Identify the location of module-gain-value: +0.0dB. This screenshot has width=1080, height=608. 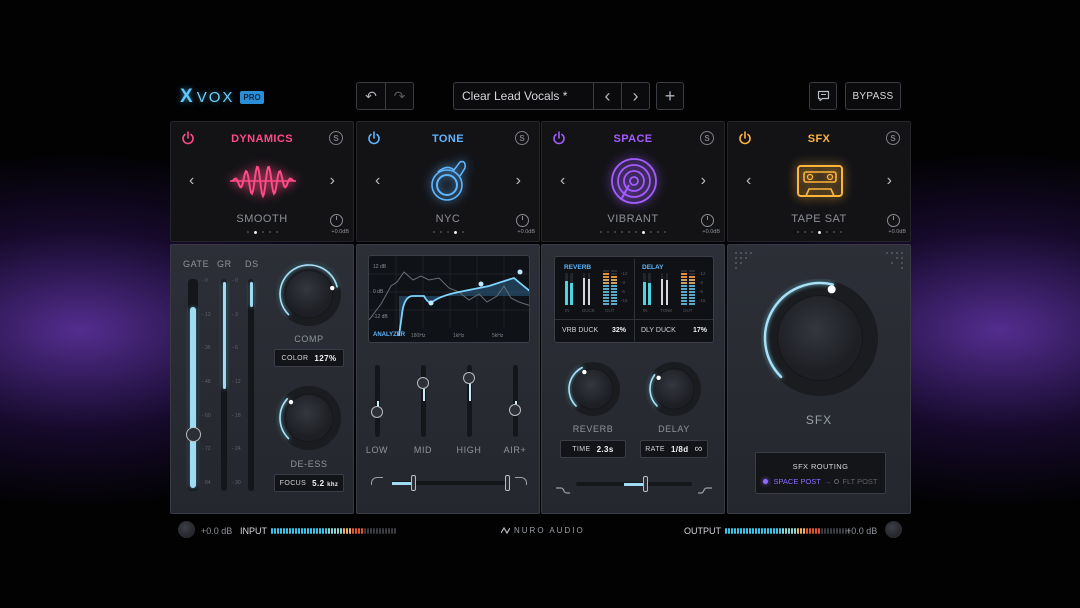
(711, 232).